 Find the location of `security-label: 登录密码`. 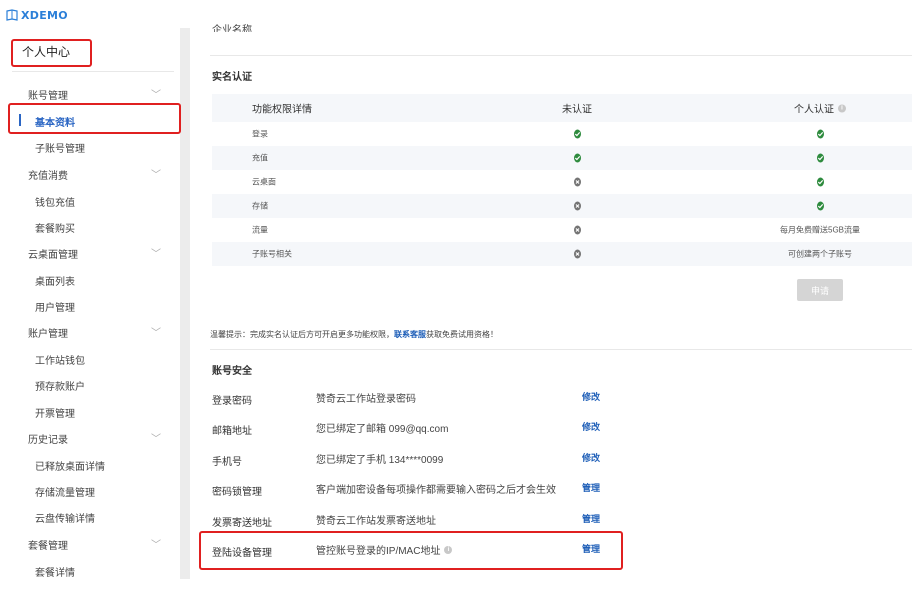

security-label: 登录密码 is located at coordinates (232, 401).